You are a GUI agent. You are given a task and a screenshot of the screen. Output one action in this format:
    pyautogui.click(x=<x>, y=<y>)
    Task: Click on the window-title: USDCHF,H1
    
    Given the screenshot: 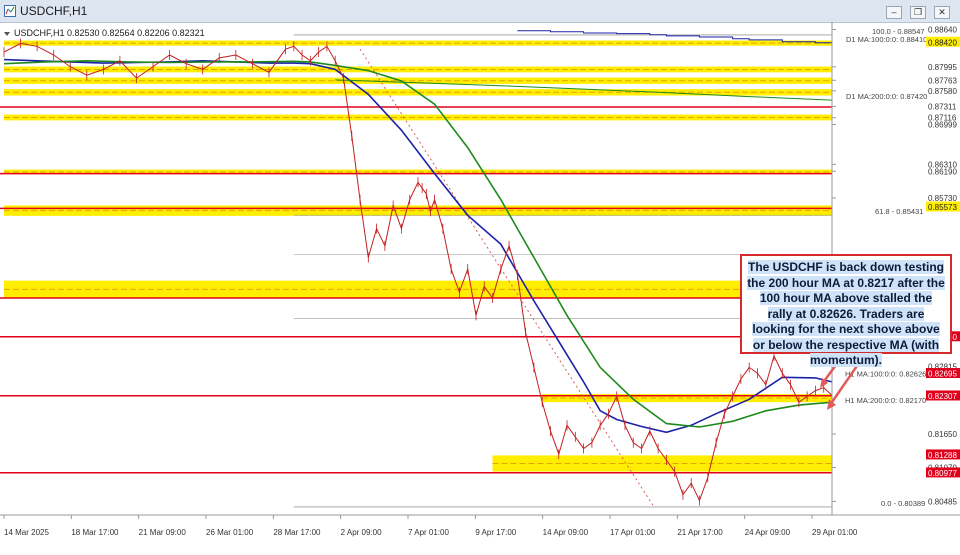 What is the action you would take?
    pyautogui.click(x=53, y=11)
    